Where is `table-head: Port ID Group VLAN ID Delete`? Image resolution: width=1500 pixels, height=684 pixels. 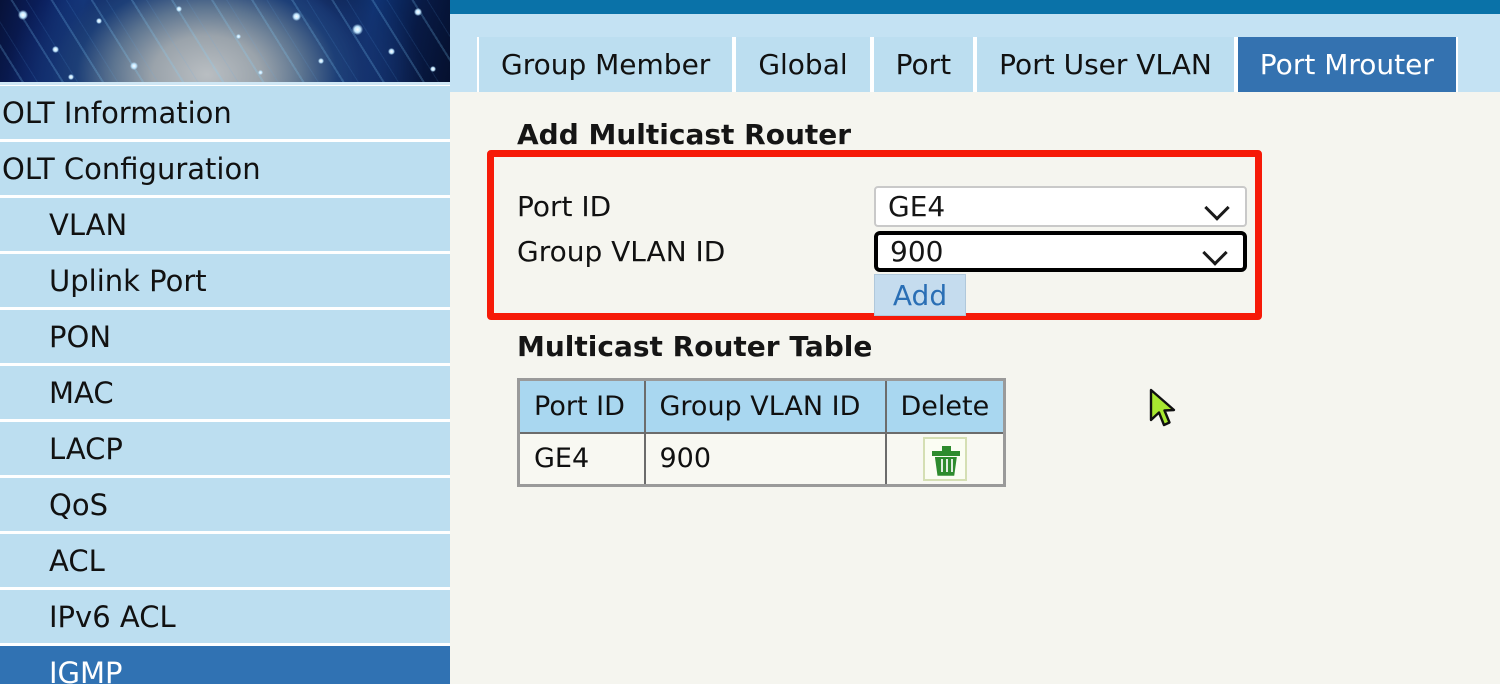
table-head: Port ID Group VLAN ID Delete is located at coordinates (761, 406).